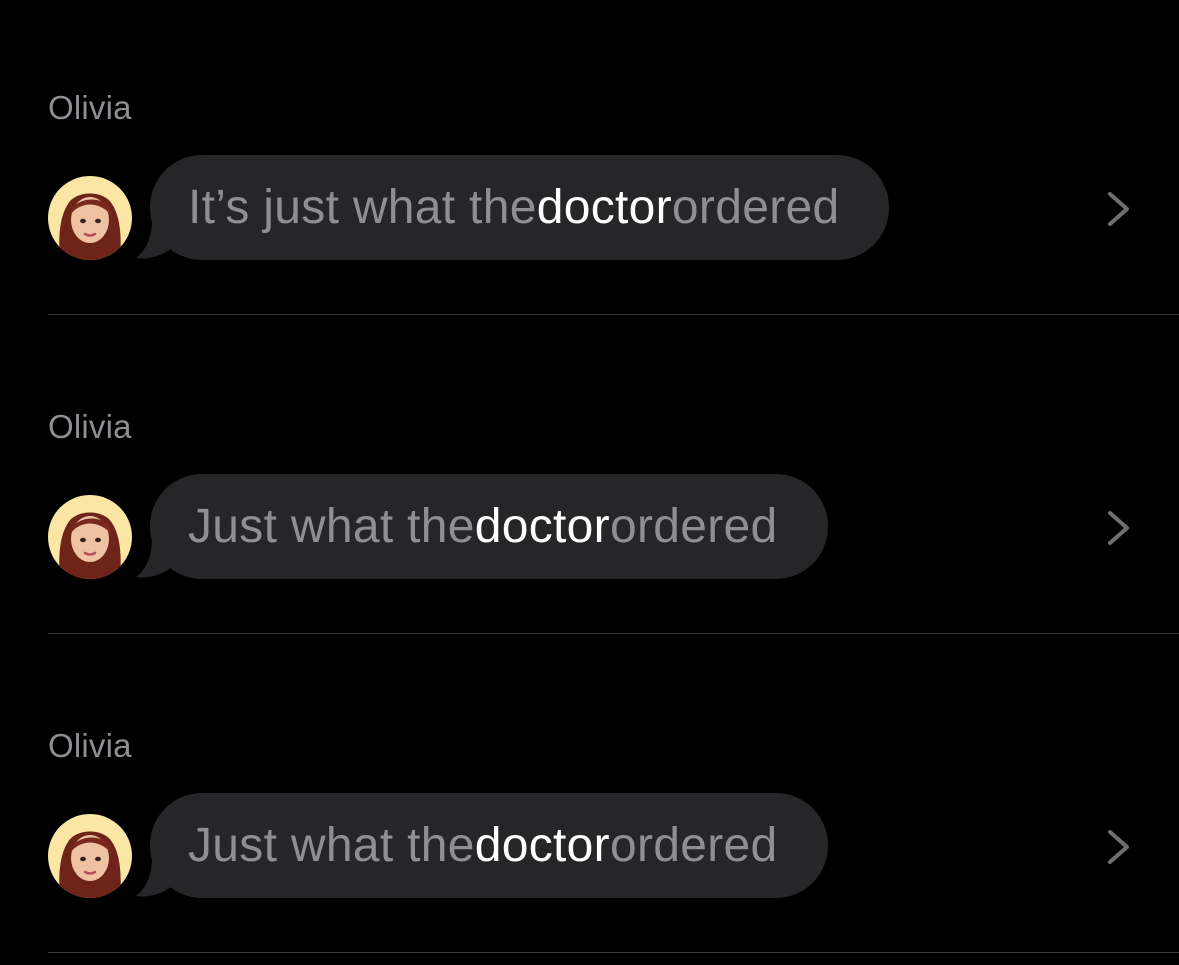 This screenshot has height=965, width=1179. I want to click on message-text-before: It’s just what the, so click(362, 207).